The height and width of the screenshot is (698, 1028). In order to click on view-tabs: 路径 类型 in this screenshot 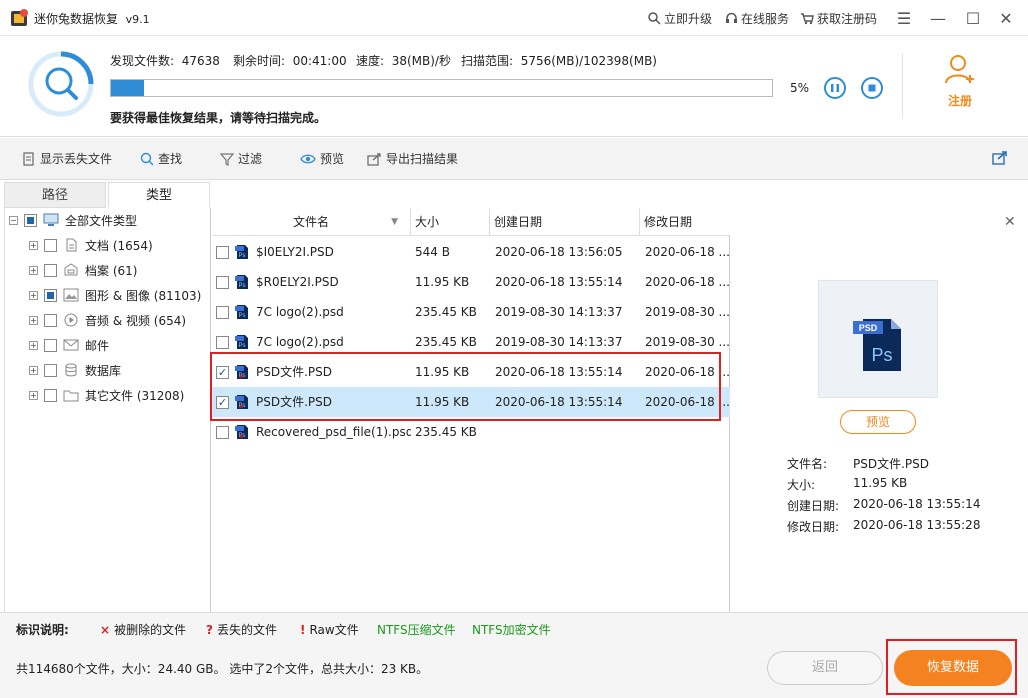, I will do `click(107, 195)`.